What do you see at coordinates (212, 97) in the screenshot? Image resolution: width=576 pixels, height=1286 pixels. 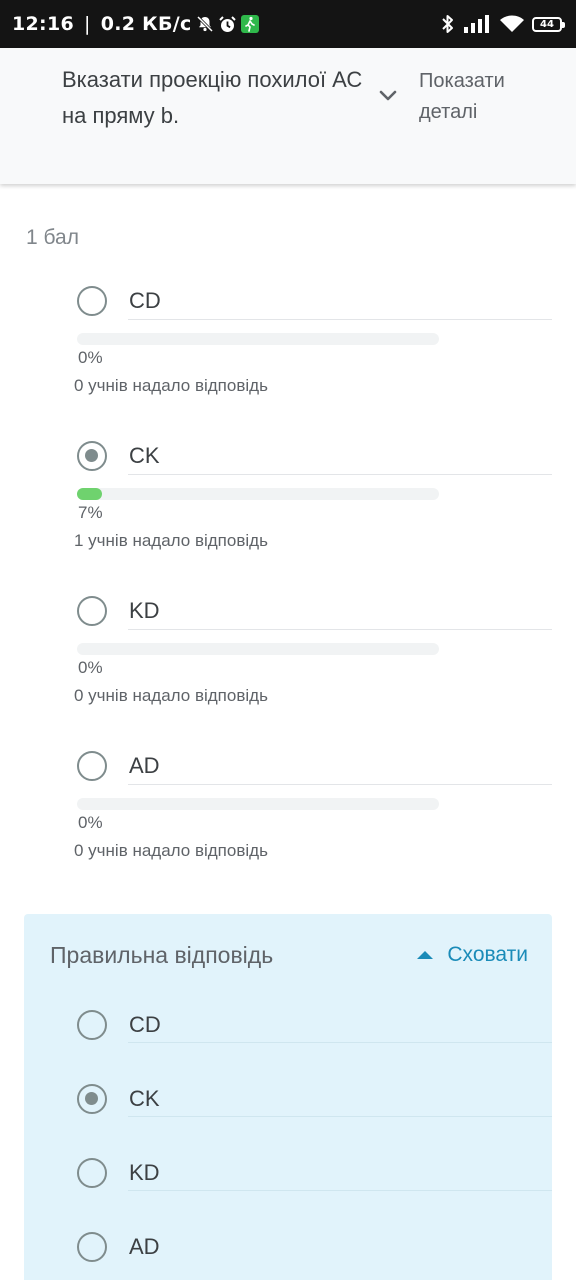 I see `question-title: Вказати проекцію похилої АС на пряму b.` at bounding box center [212, 97].